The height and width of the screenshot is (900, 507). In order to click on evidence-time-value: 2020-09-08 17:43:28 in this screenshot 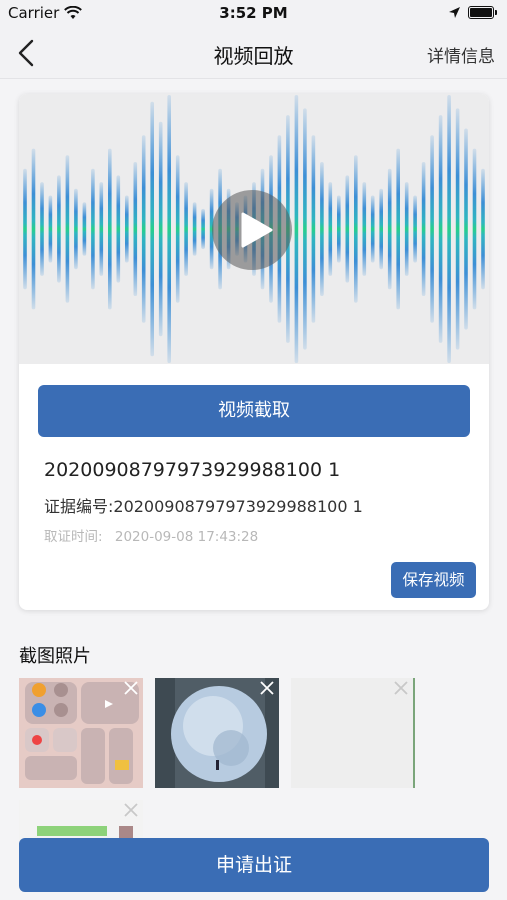, I will do `click(186, 537)`.